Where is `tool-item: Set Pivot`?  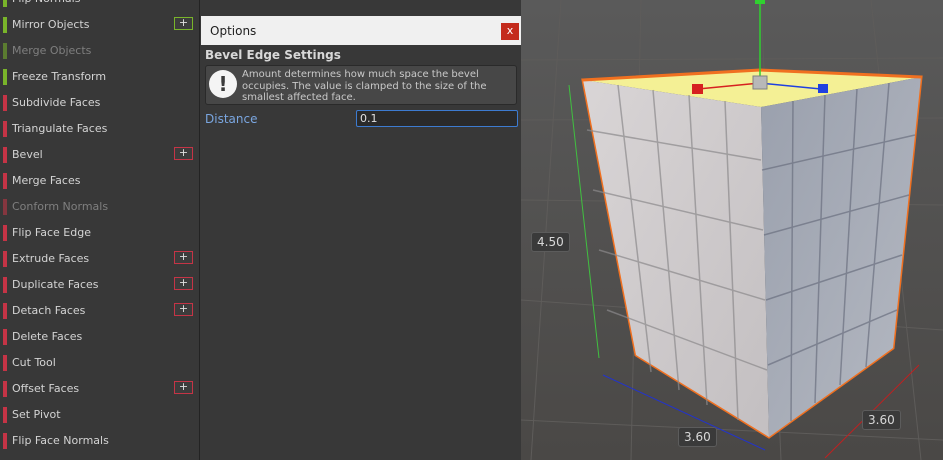 tool-item: Set Pivot is located at coordinates (99, 415).